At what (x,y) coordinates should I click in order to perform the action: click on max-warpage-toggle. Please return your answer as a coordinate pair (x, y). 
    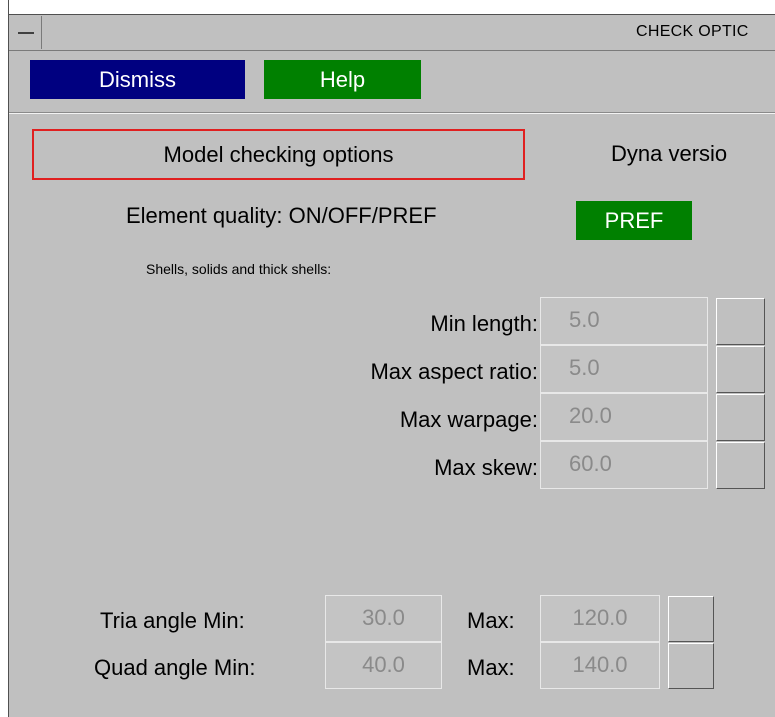
    Looking at the image, I should click on (740, 417).